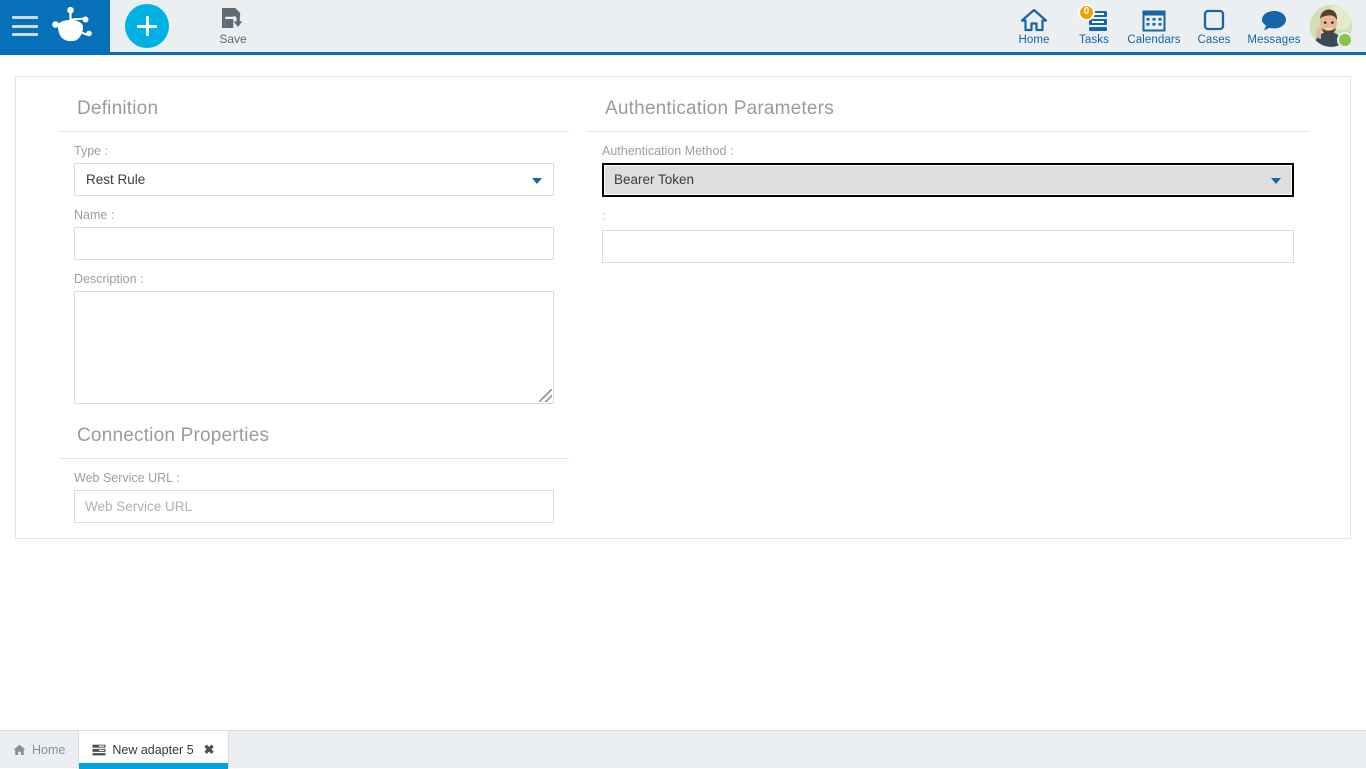  Describe the element at coordinates (314, 243) in the screenshot. I see `name-input` at that location.